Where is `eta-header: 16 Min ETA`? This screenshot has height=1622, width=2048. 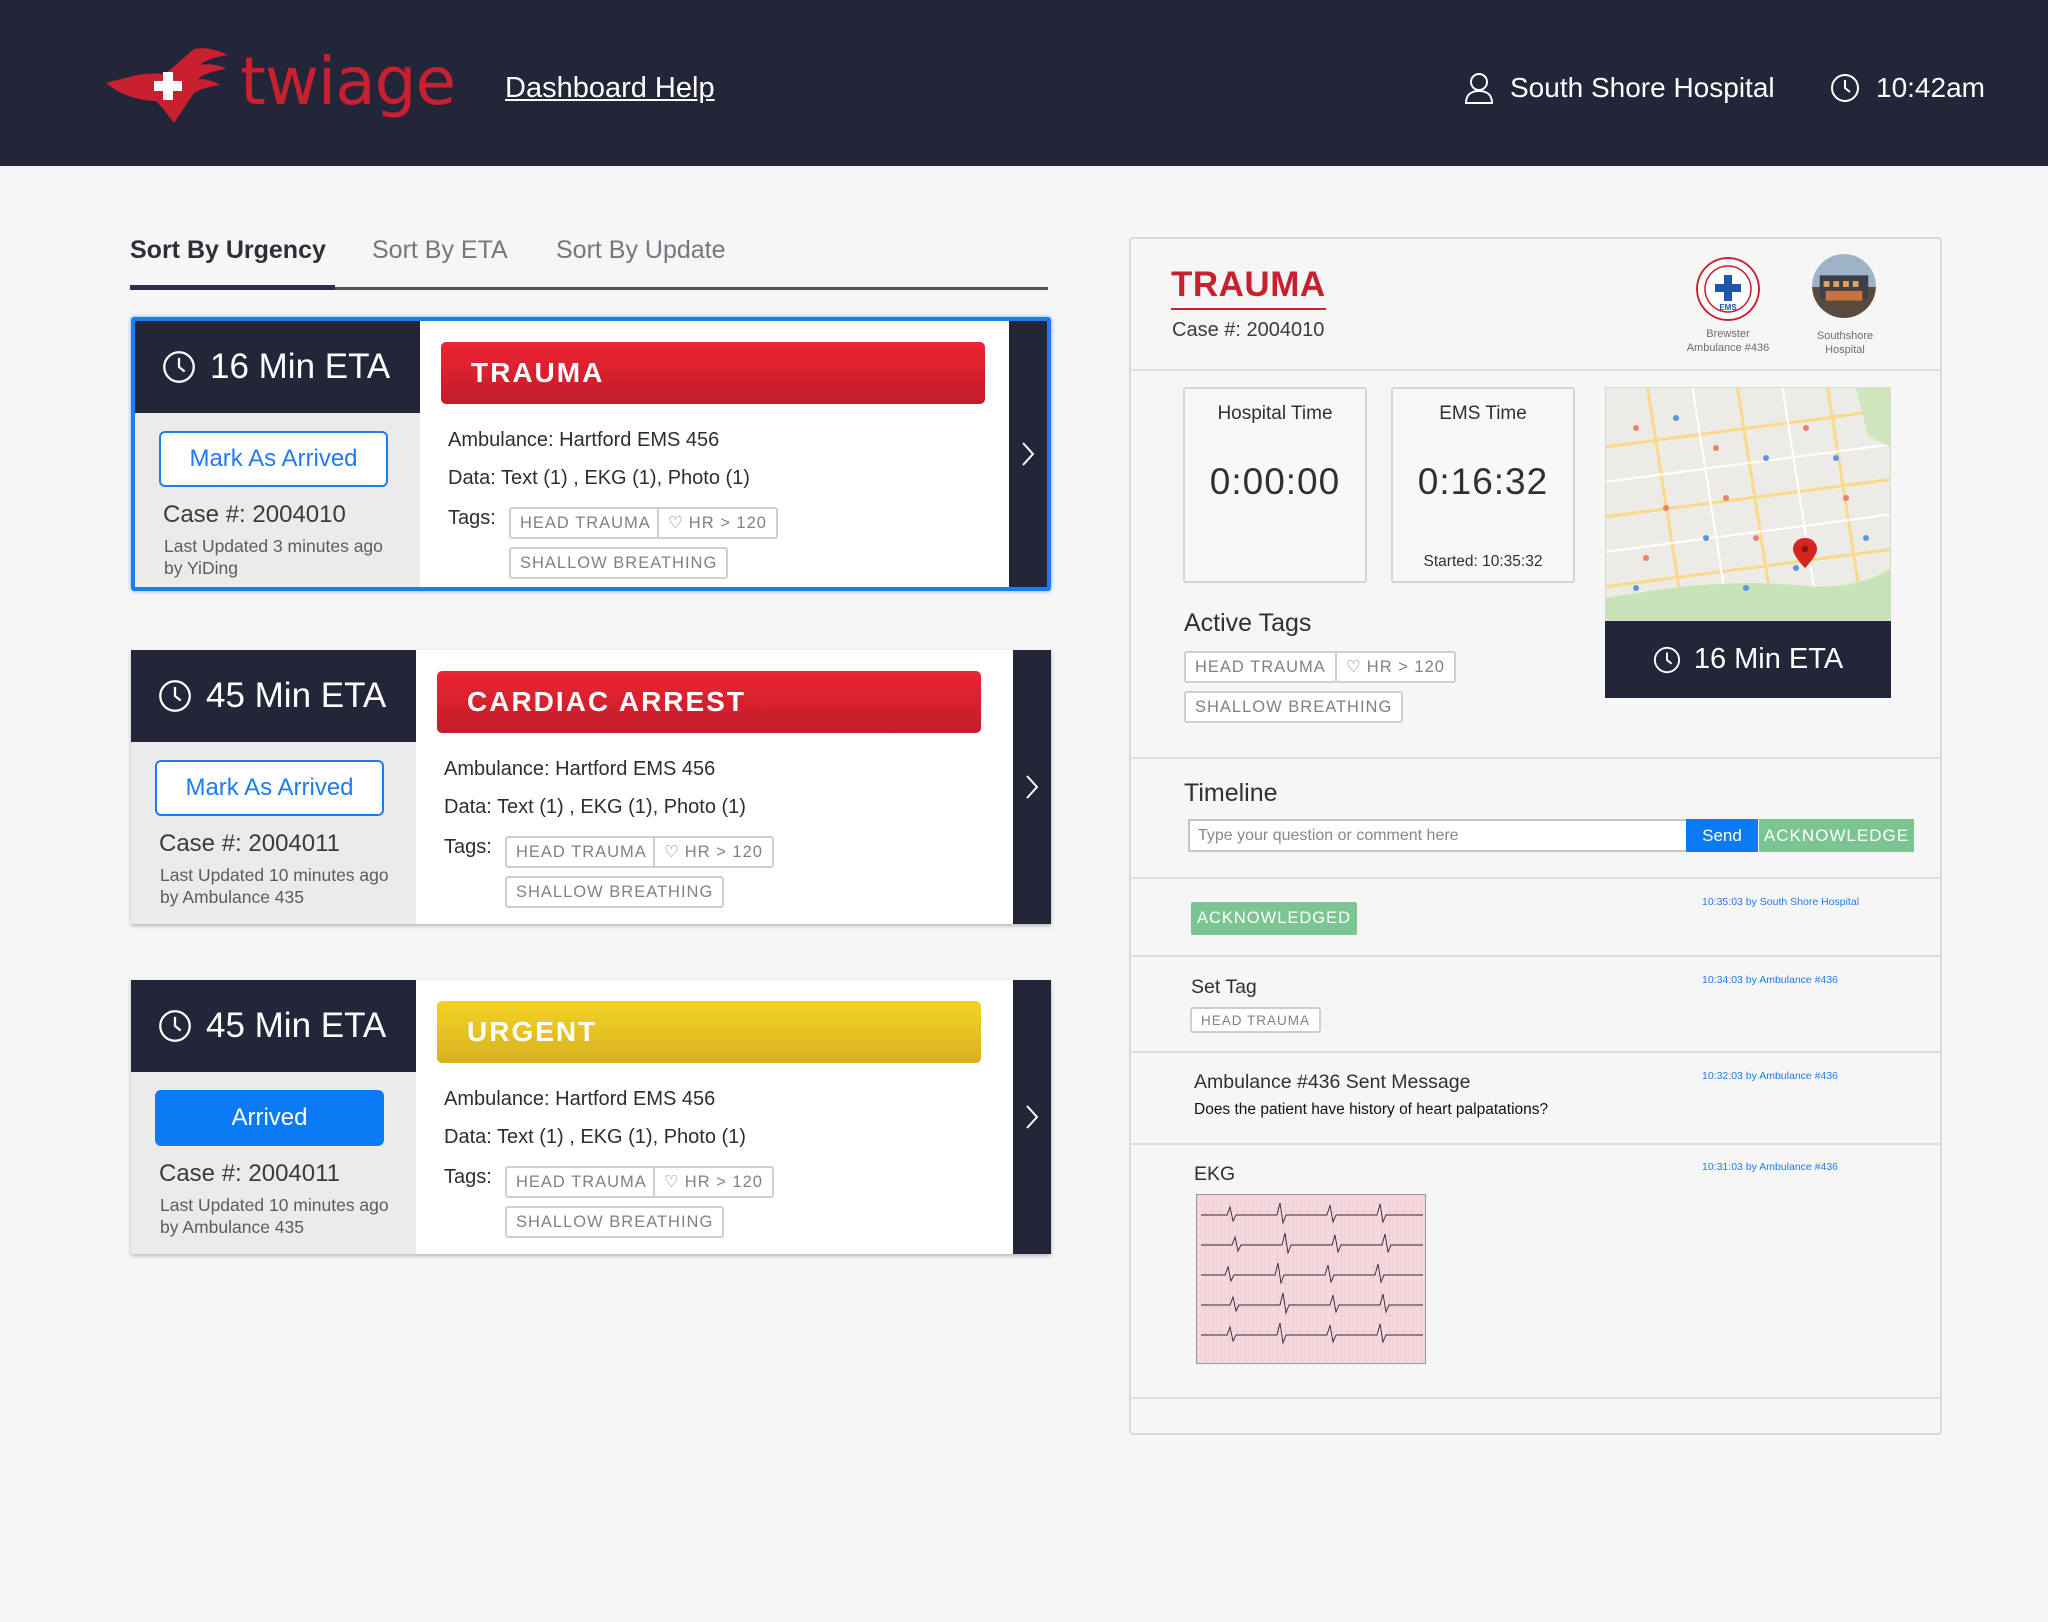
eta-header: 16 Min ETA is located at coordinates (277, 367).